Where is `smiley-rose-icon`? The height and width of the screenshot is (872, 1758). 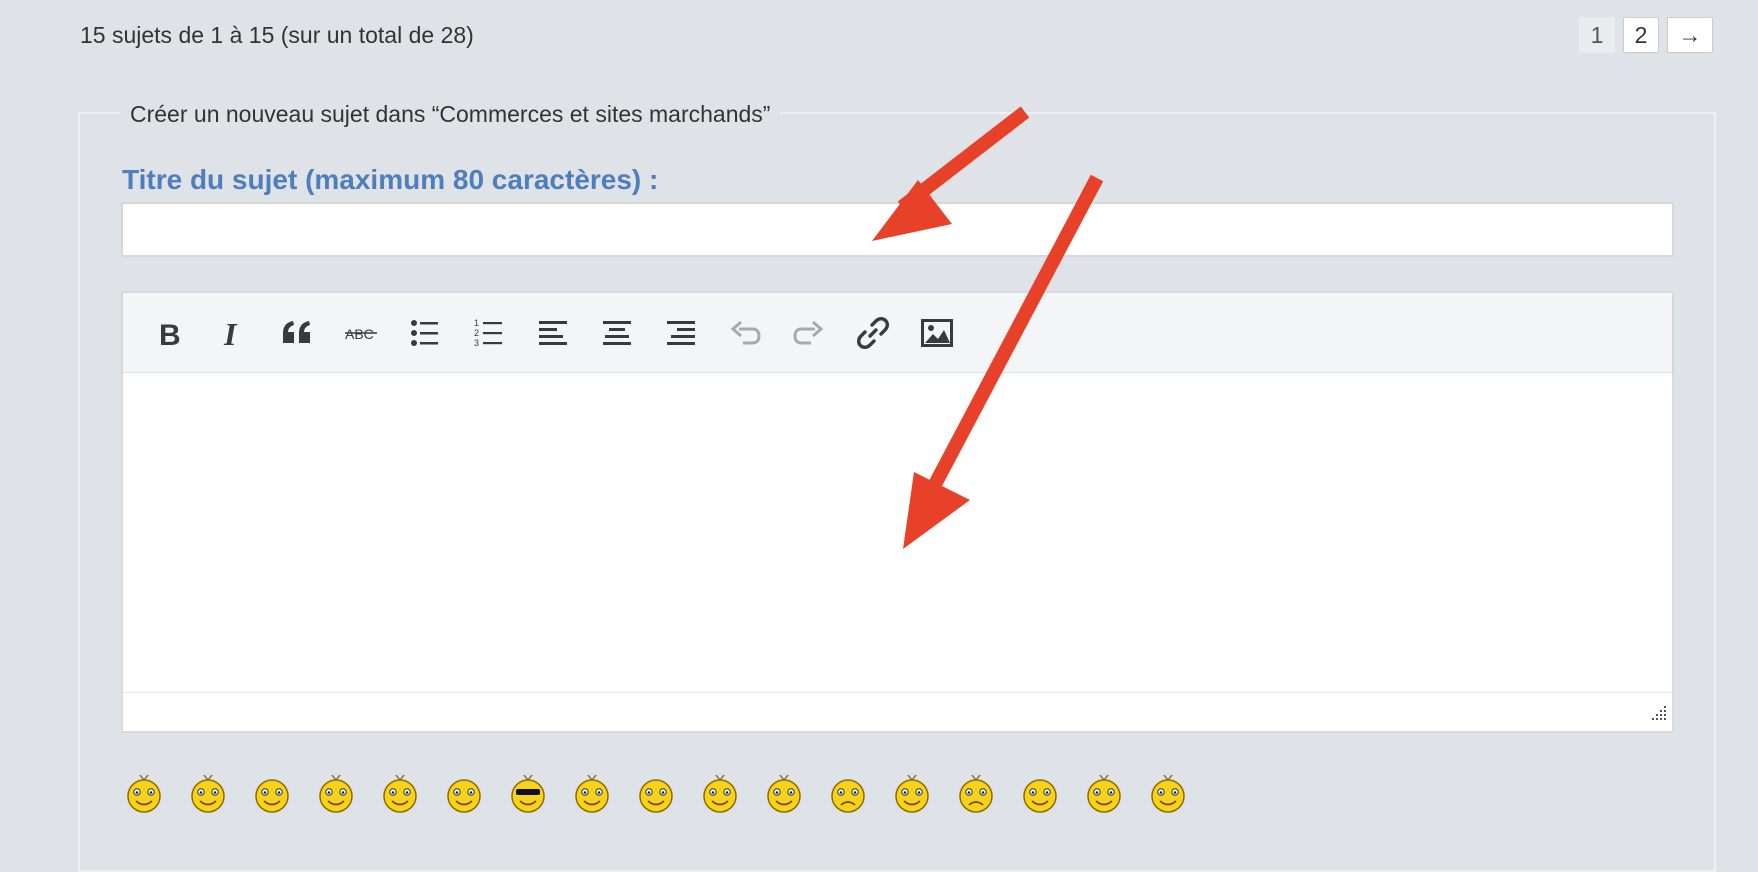
smiley-rose-icon is located at coordinates (656, 794).